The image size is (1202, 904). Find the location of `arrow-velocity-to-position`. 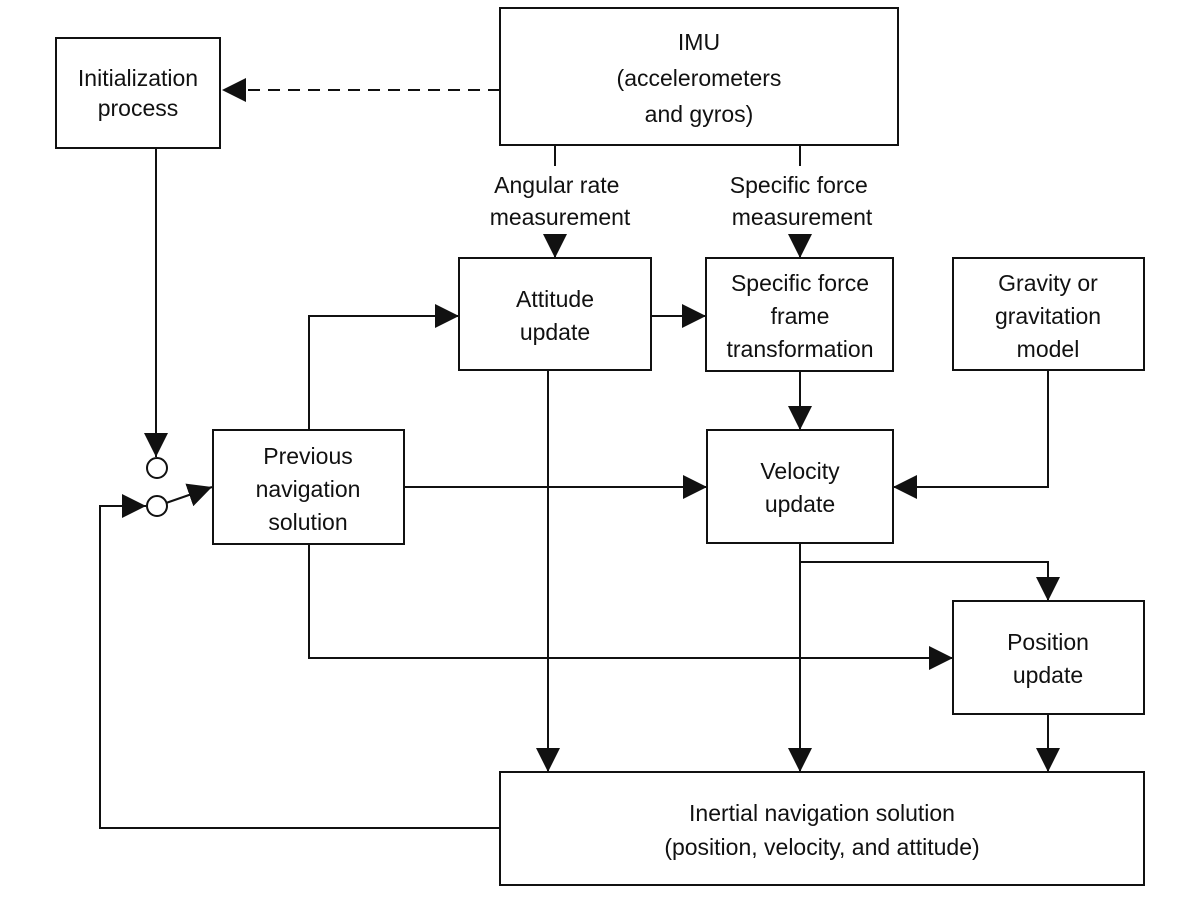

arrow-velocity-to-position is located at coordinates (930, 581).